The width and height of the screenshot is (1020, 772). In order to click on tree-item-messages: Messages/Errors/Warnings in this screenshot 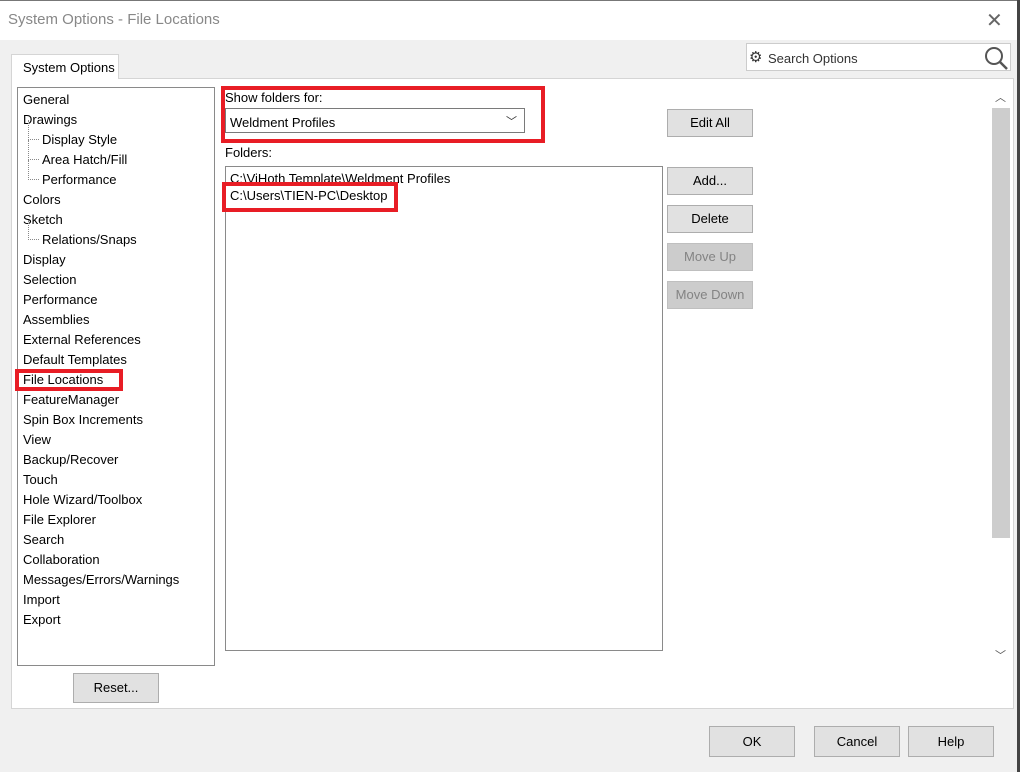, I will do `click(101, 579)`.